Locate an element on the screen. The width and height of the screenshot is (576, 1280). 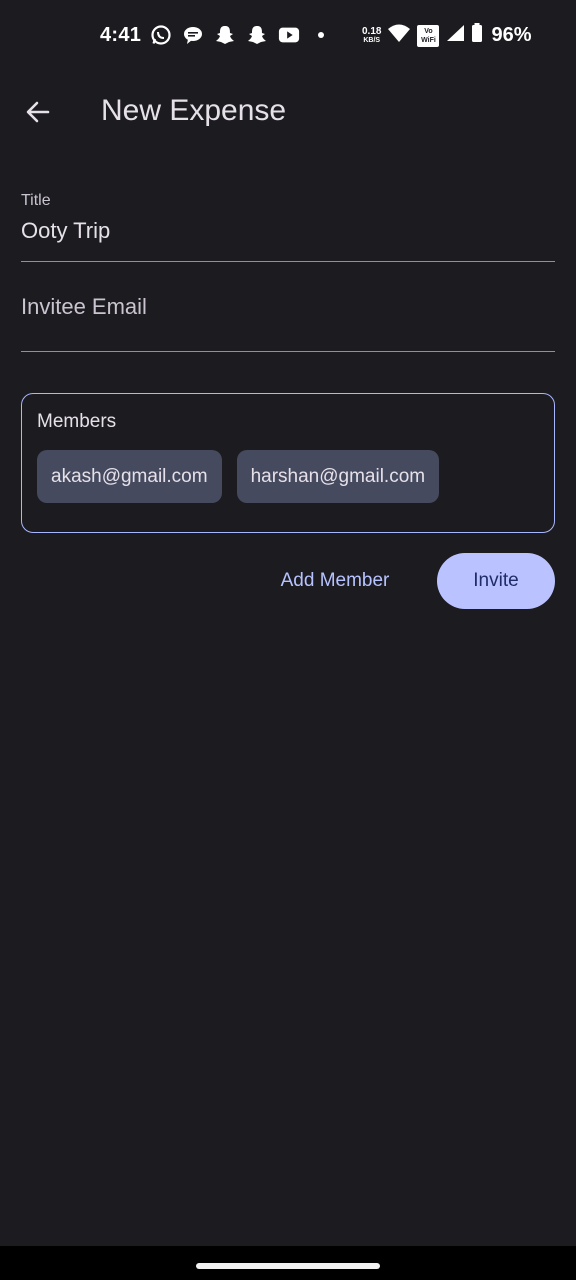
battery-icon is located at coordinates (477, 35).